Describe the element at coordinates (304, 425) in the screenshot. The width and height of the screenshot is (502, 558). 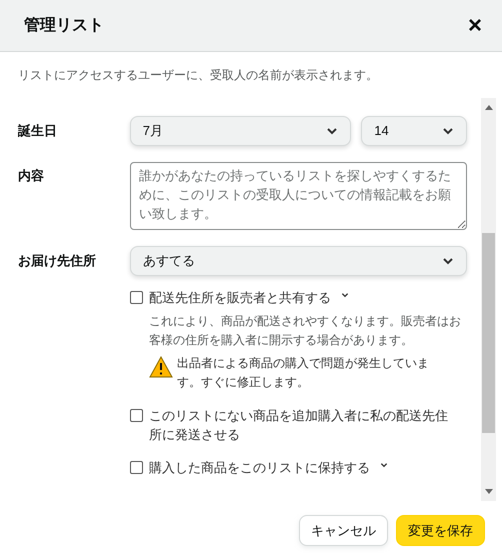
I see `checkbox-label: このリストにない商品を追加購入者に私の配送先住所に発送させる` at that location.